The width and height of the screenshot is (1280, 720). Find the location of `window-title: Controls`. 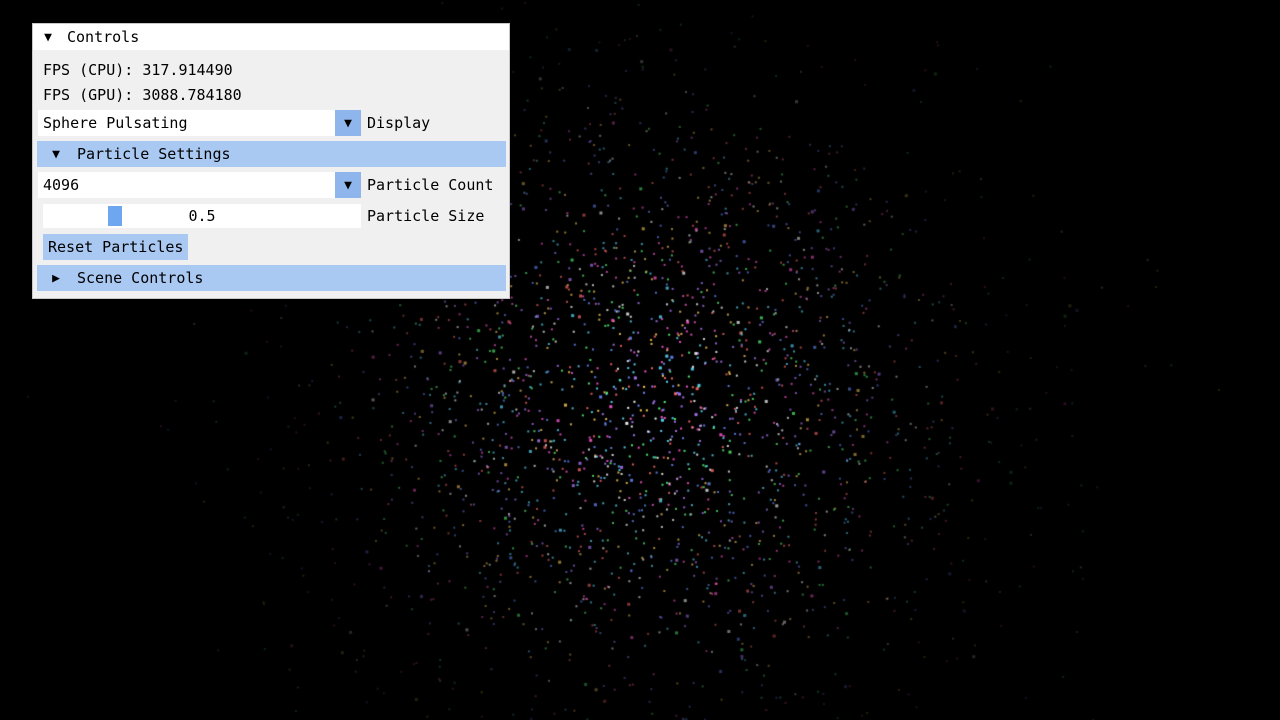

window-title: Controls is located at coordinates (103, 37).